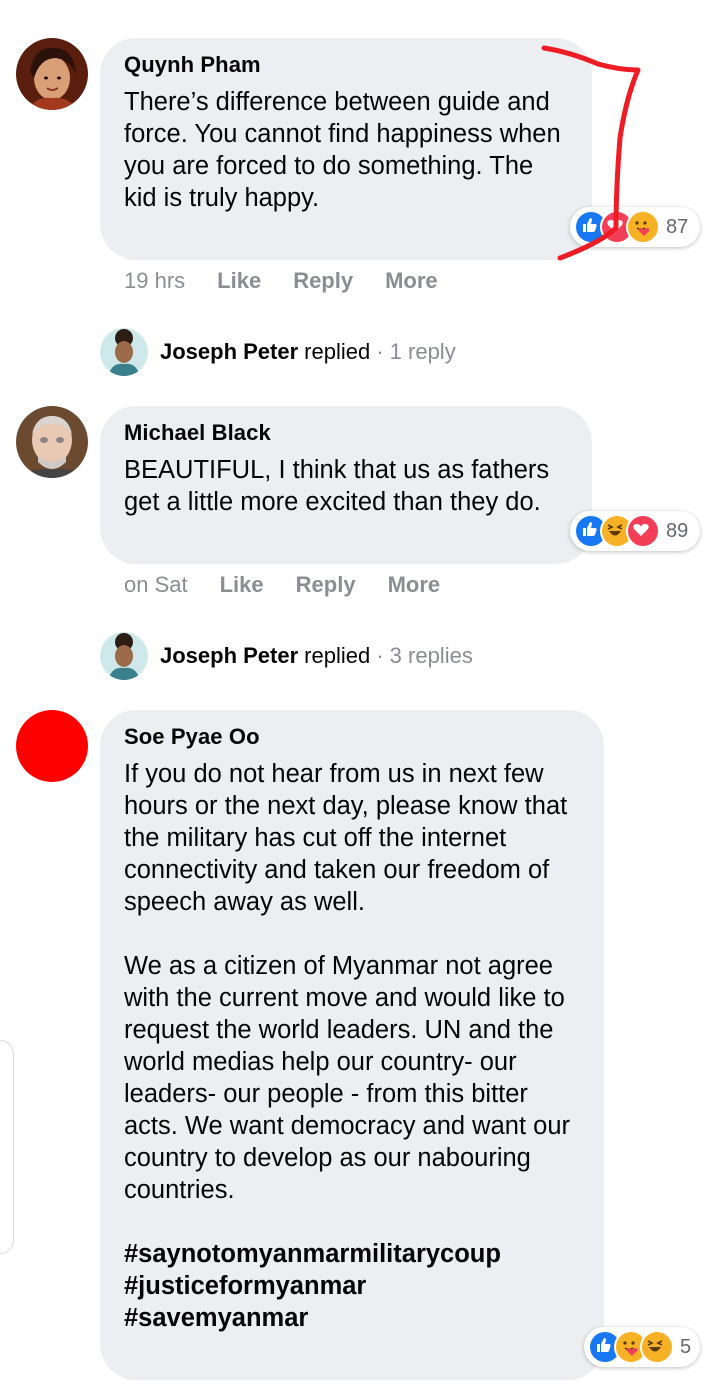  I want to click on side-panel-edge, so click(7, 1147).